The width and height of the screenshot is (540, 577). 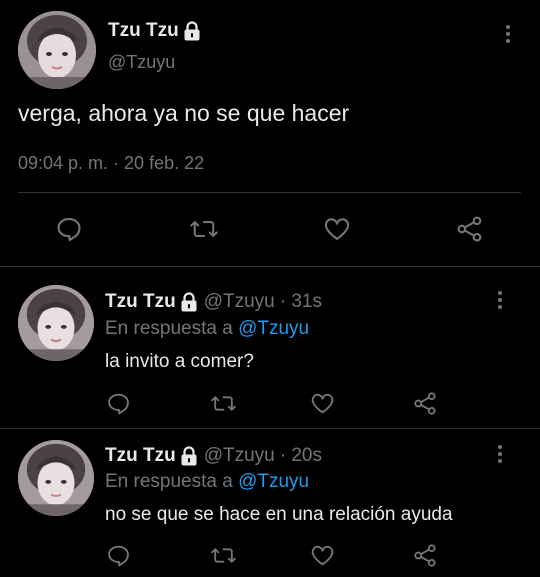 I want to click on time-ago: · 20s, so click(x=300, y=455).